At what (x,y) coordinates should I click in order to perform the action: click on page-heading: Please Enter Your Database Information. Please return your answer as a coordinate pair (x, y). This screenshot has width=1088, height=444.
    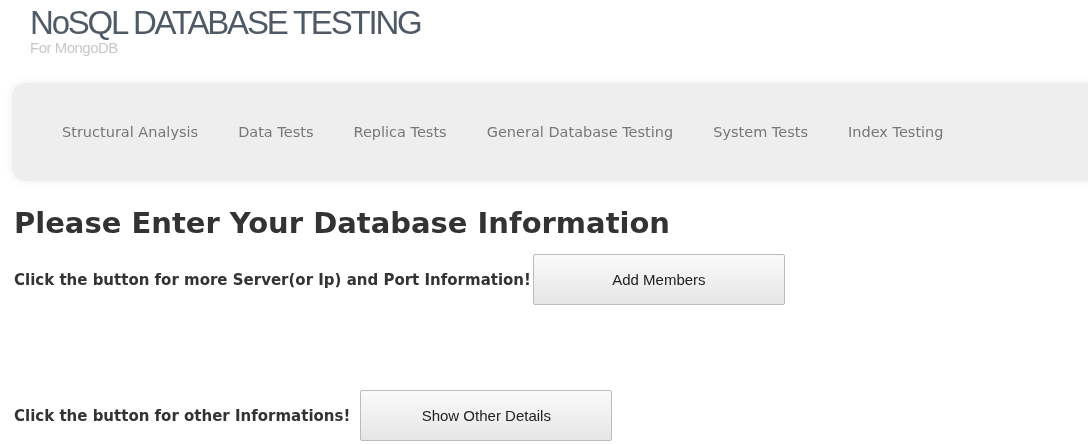
    Looking at the image, I should click on (342, 223).